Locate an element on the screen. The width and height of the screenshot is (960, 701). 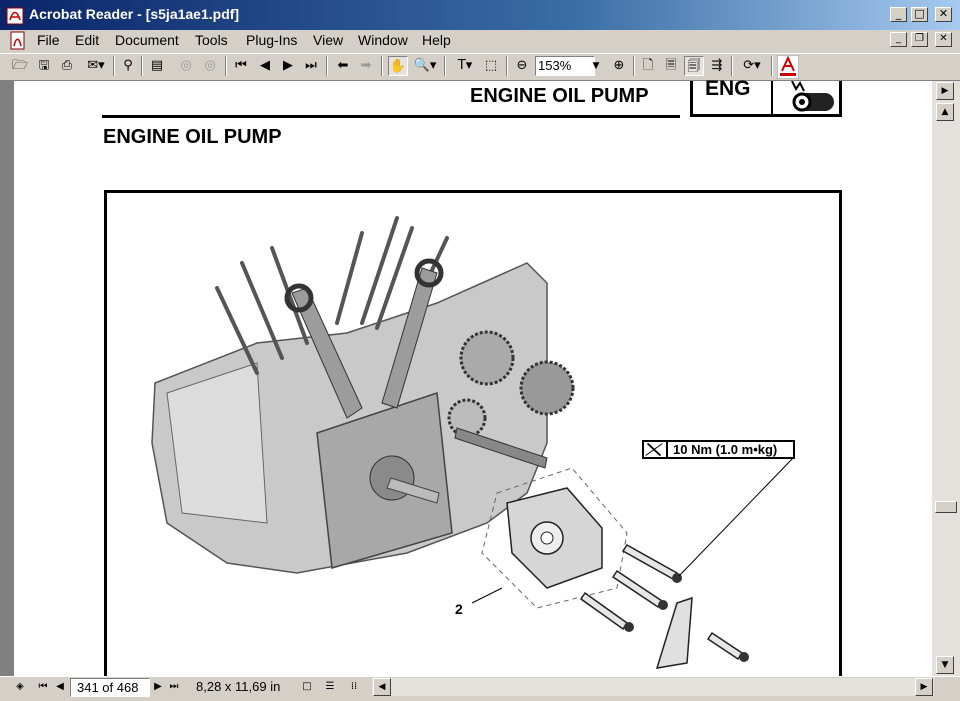
zoom-in-icon: ⊕ is located at coordinates (619, 66).